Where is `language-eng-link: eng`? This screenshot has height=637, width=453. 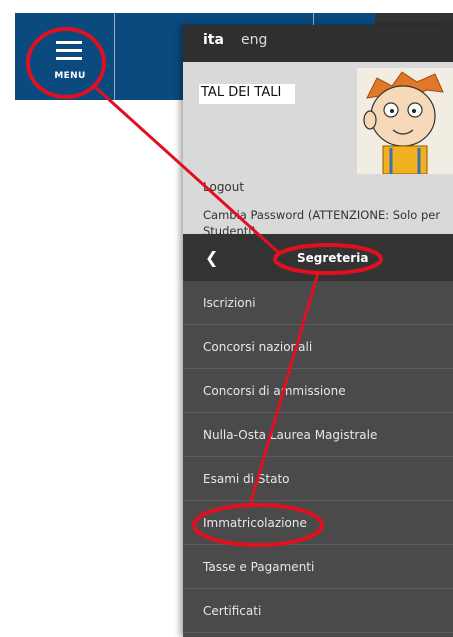
language-eng-link: eng is located at coordinates (254, 40).